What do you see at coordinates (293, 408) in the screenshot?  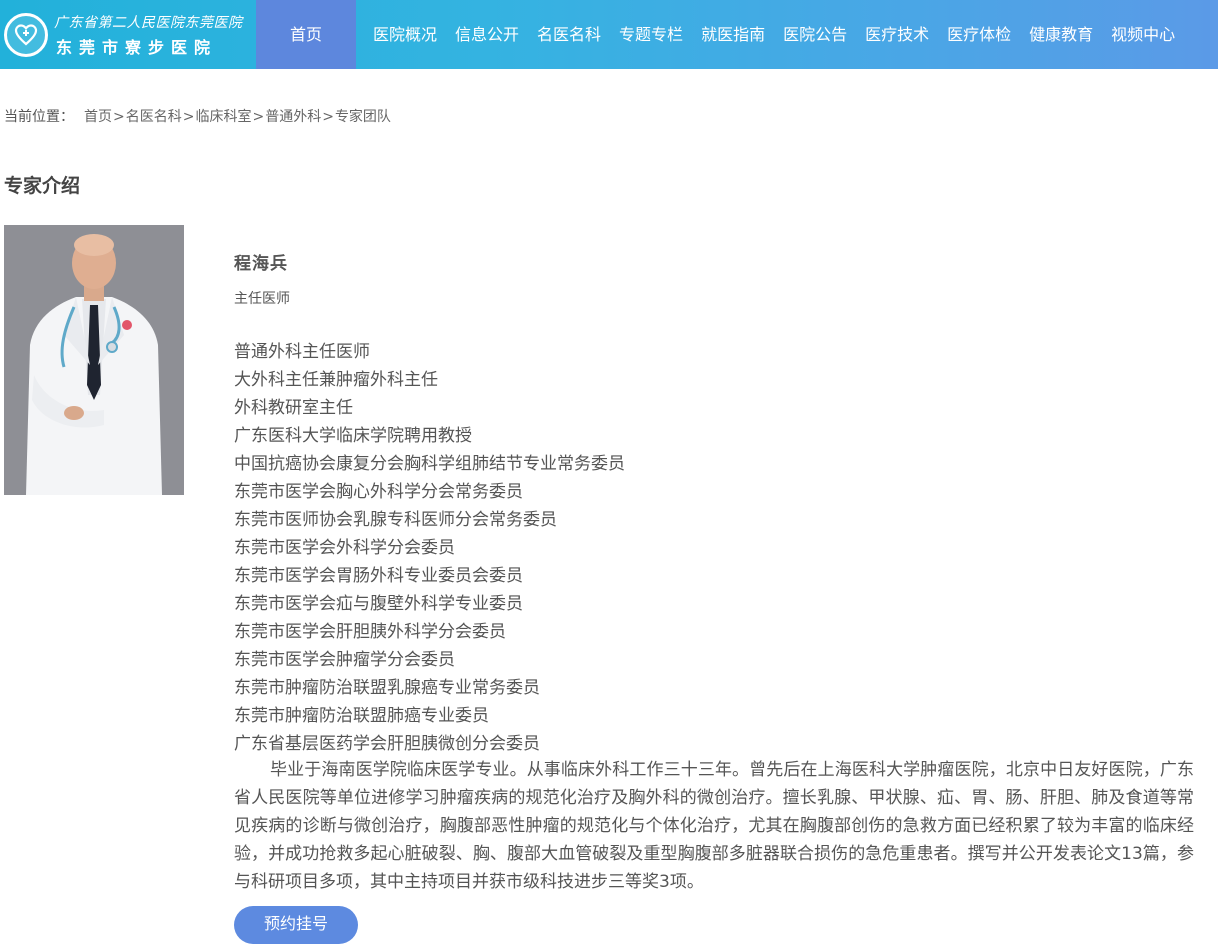 I see `list-item: 外科教研室主任` at bounding box center [293, 408].